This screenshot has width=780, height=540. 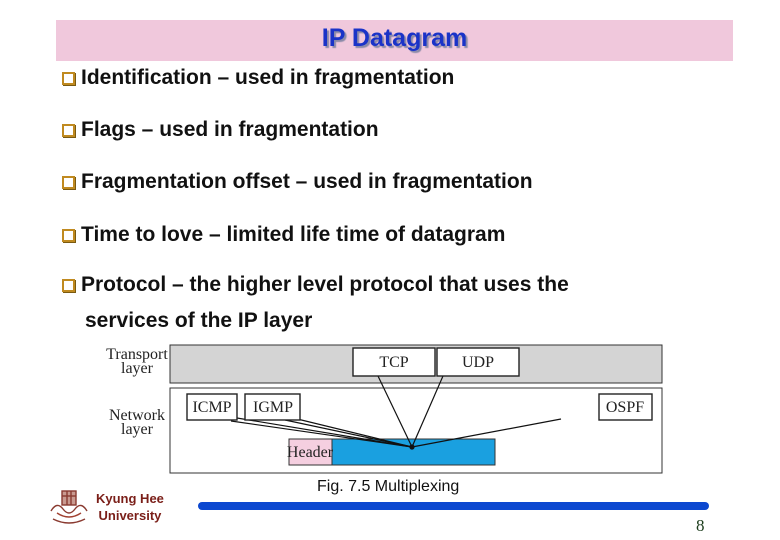 I want to click on footer-divider, so click(x=453, y=506).